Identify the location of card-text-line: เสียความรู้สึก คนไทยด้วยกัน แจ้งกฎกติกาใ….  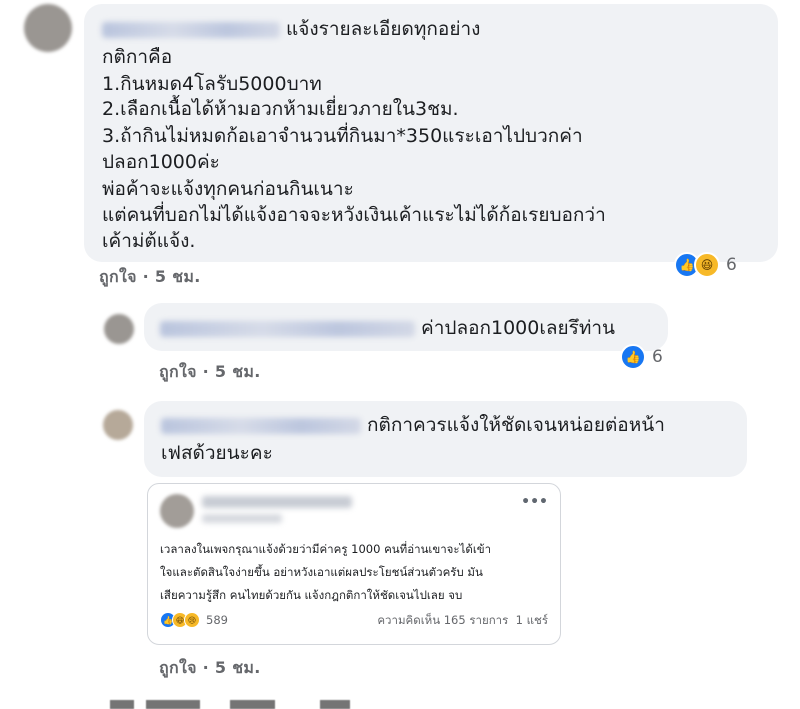
(311, 595).